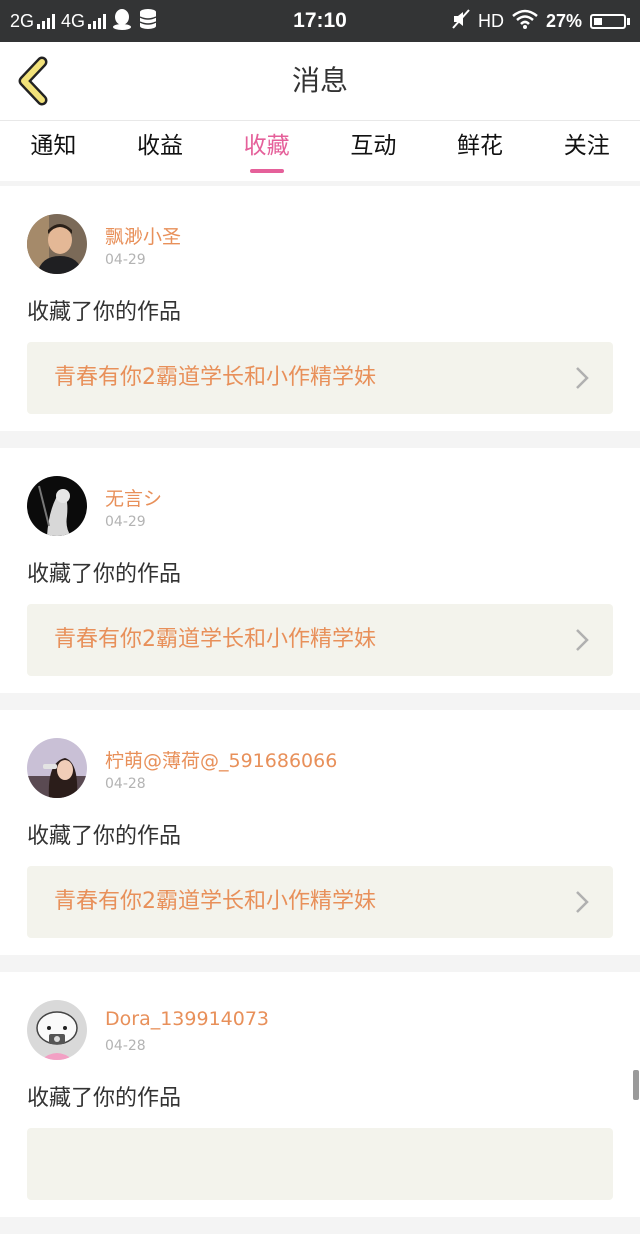 This screenshot has width=640, height=1234. What do you see at coordinates (610, 21) in the screenshot?
I see `battery-icon` at bounding box center [610, 21].